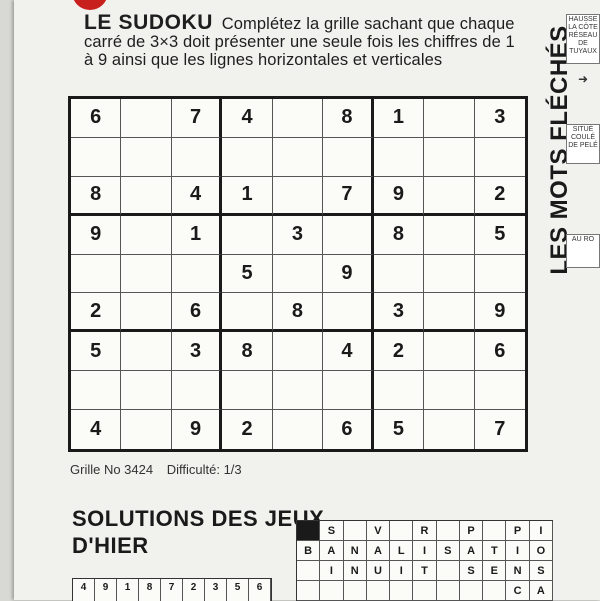  Describe the element at coordinates (198, 532) in the screenshot. I see `solutions-title: SOLUTIONS DES JEUX D'HIER` at that location.